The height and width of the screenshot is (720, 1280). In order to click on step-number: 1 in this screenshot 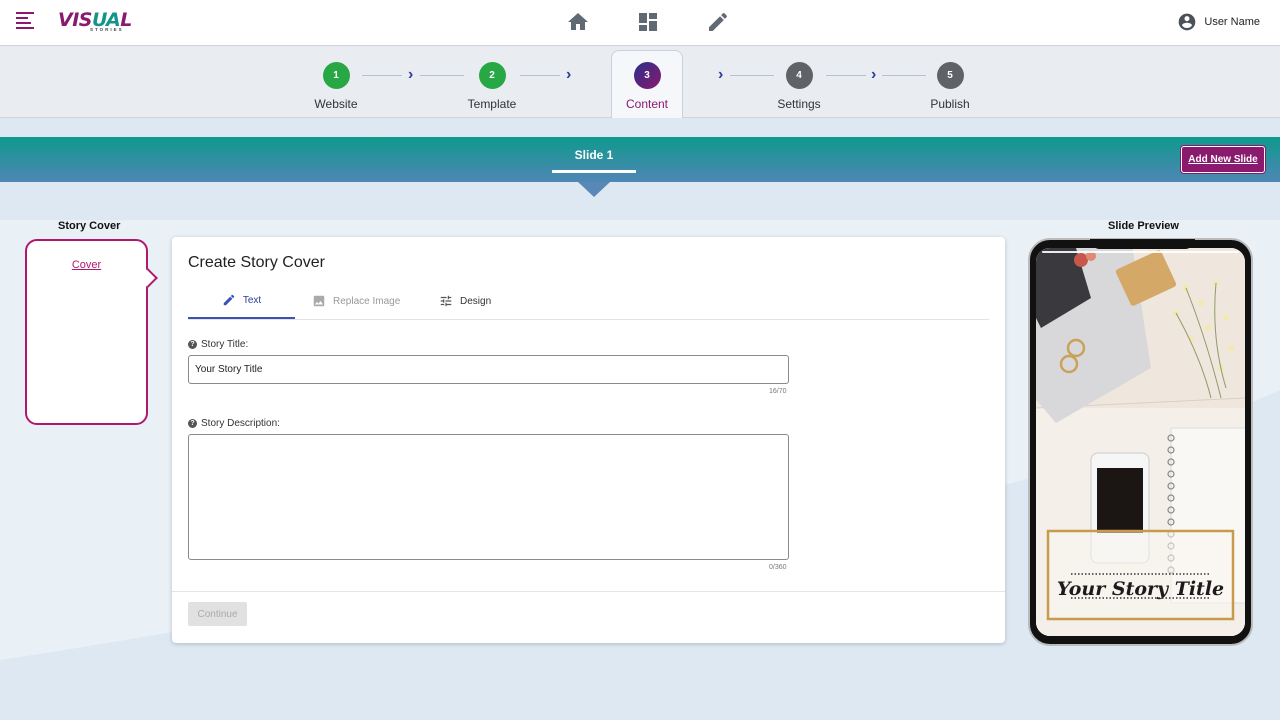, I will do `click(336, 75)`.